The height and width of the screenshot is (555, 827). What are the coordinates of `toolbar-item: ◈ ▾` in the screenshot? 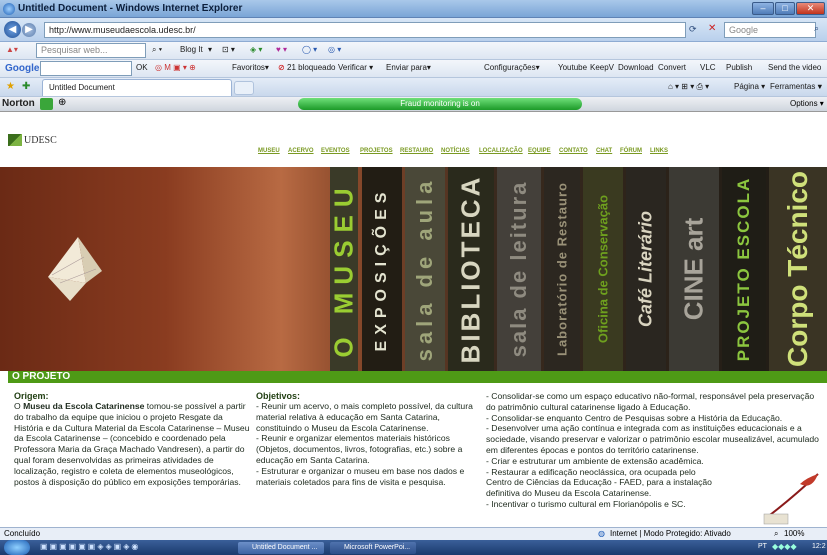 It's located at (256, 49).